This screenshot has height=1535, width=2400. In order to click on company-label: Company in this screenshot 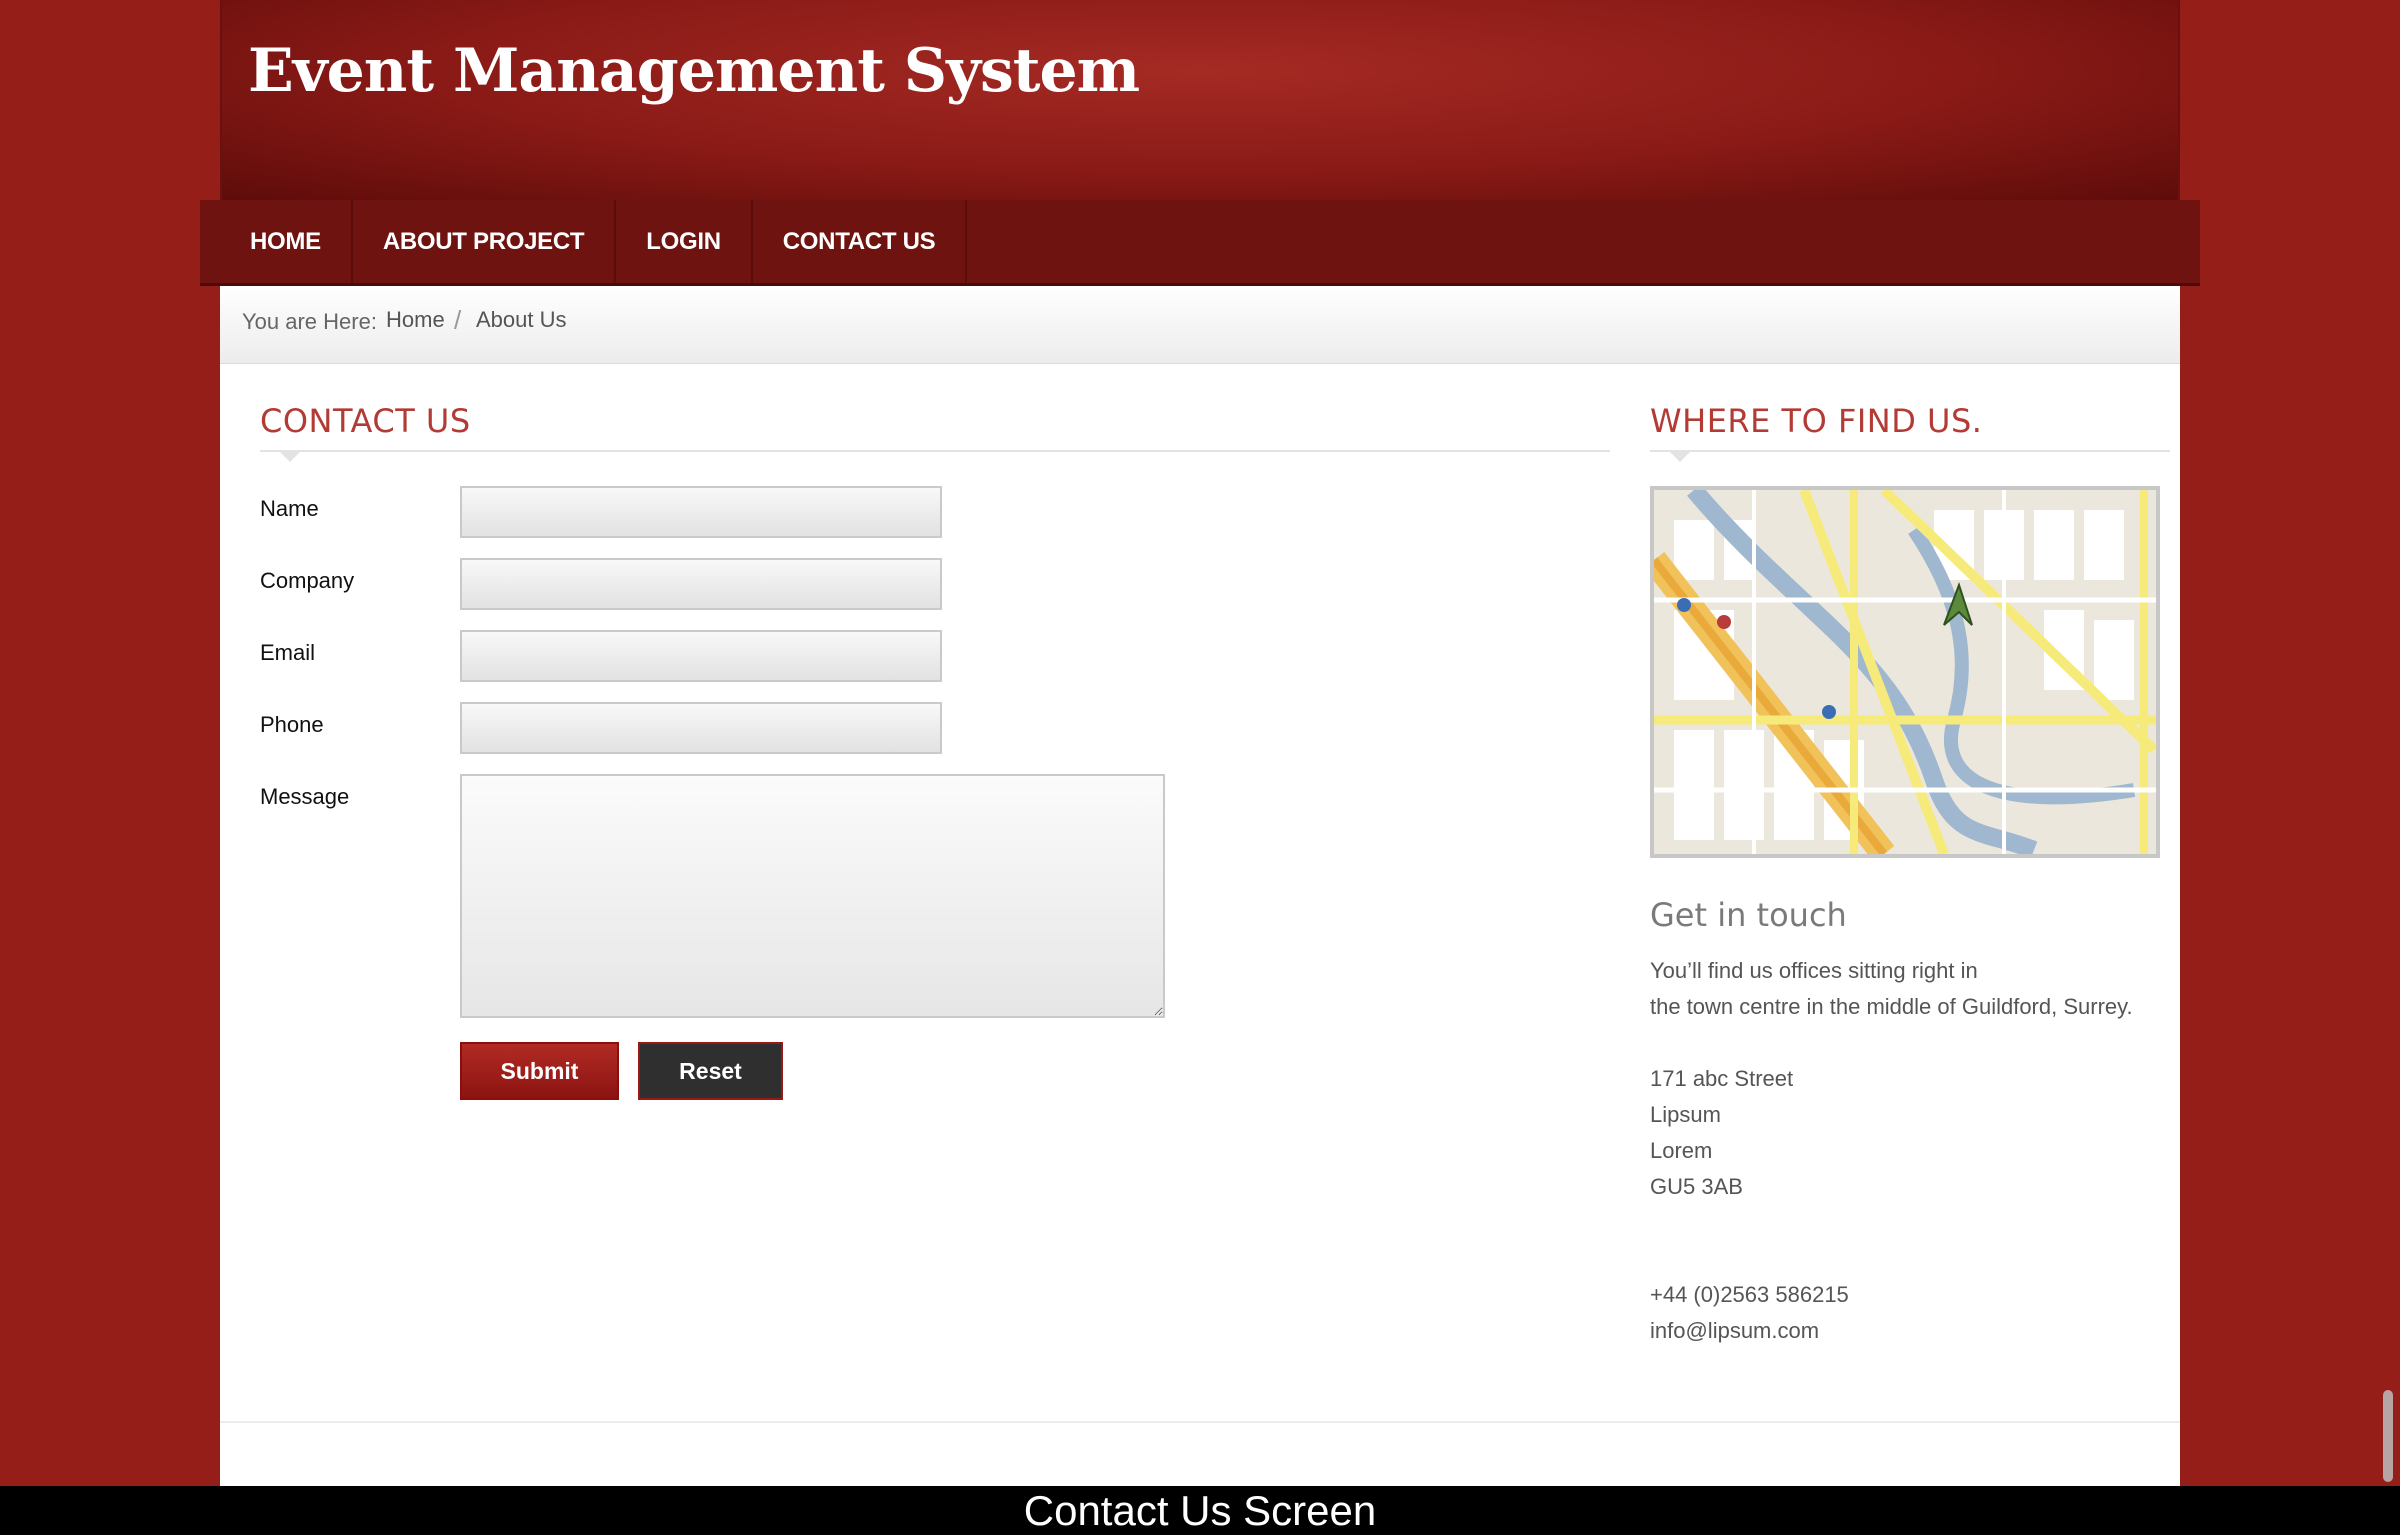, I will do `click(307, 580)`.